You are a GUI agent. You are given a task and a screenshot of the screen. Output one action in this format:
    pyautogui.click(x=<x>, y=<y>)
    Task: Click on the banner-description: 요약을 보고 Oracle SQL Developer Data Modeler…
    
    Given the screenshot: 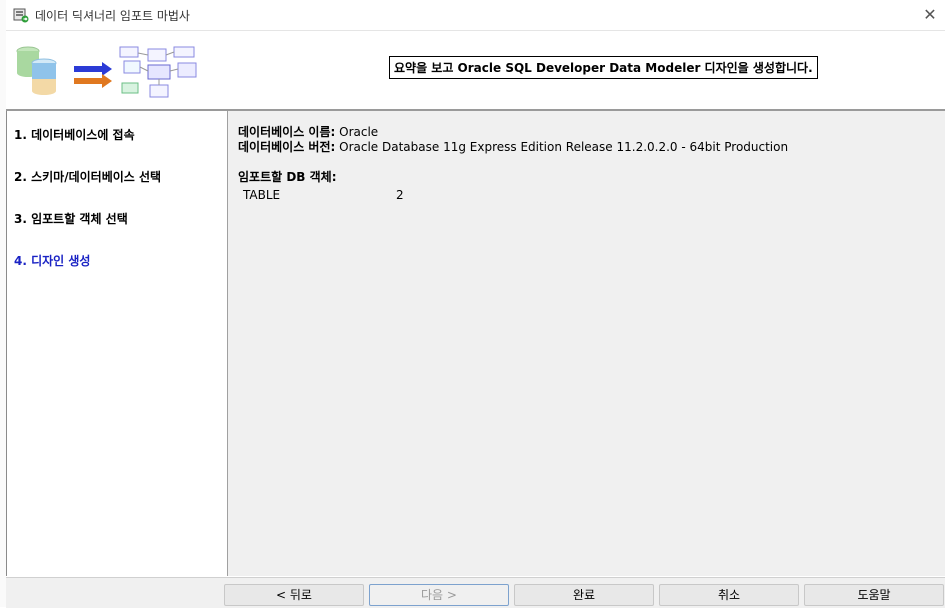 What is the action you would take?
    pyautogui.click(x=603, y=67)
    